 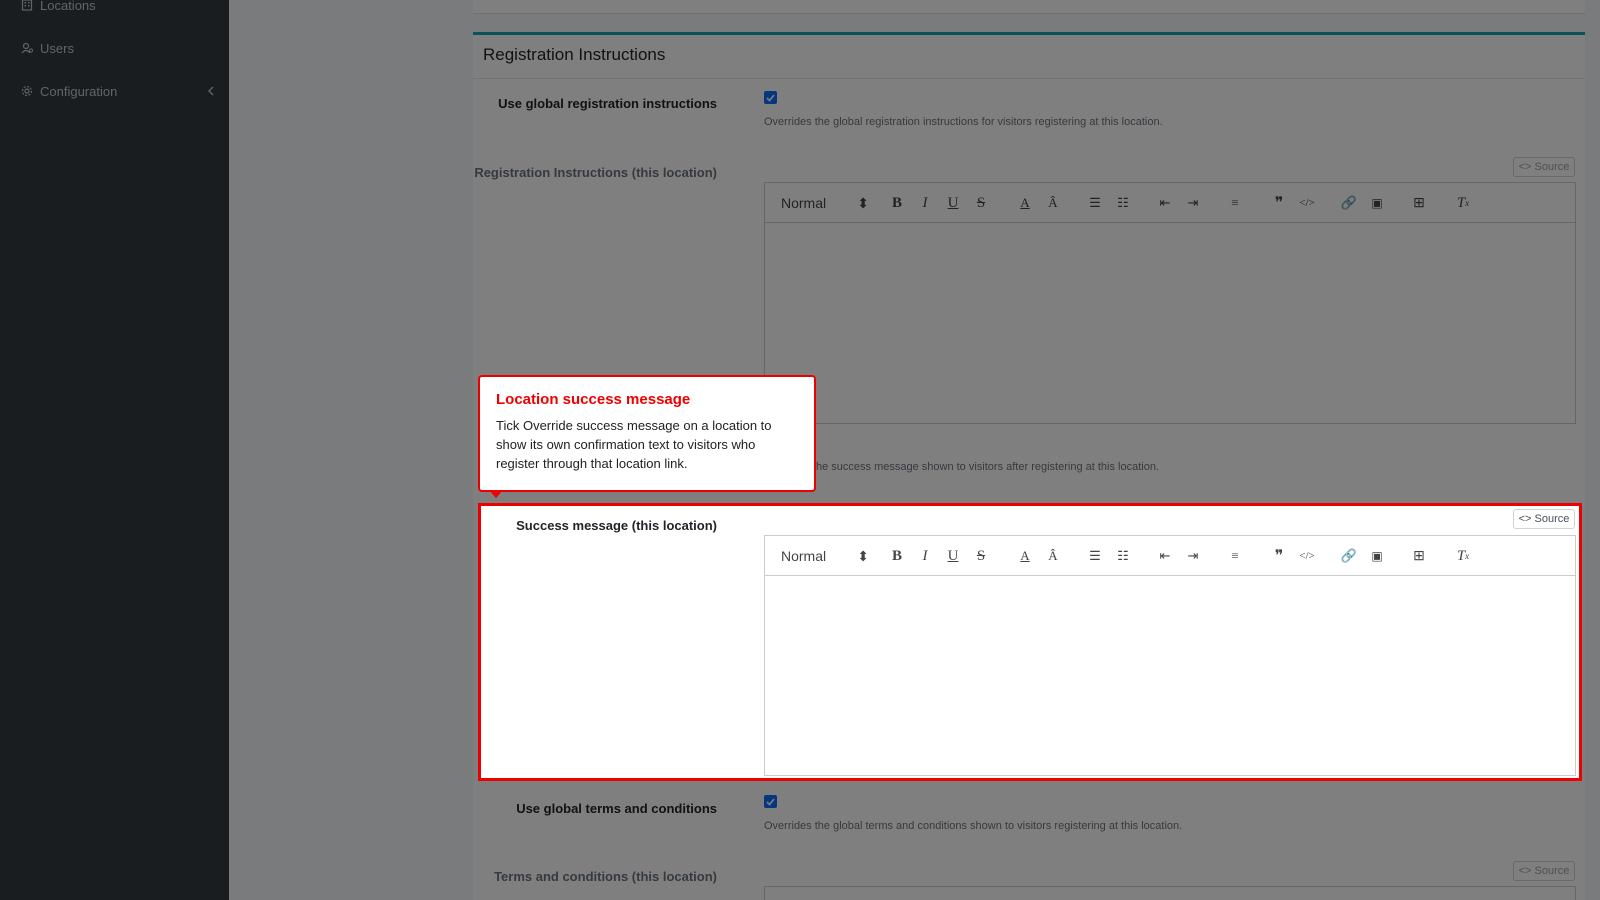 I want to click on use-global-terms-checkbox, so click(x=770, y=801).